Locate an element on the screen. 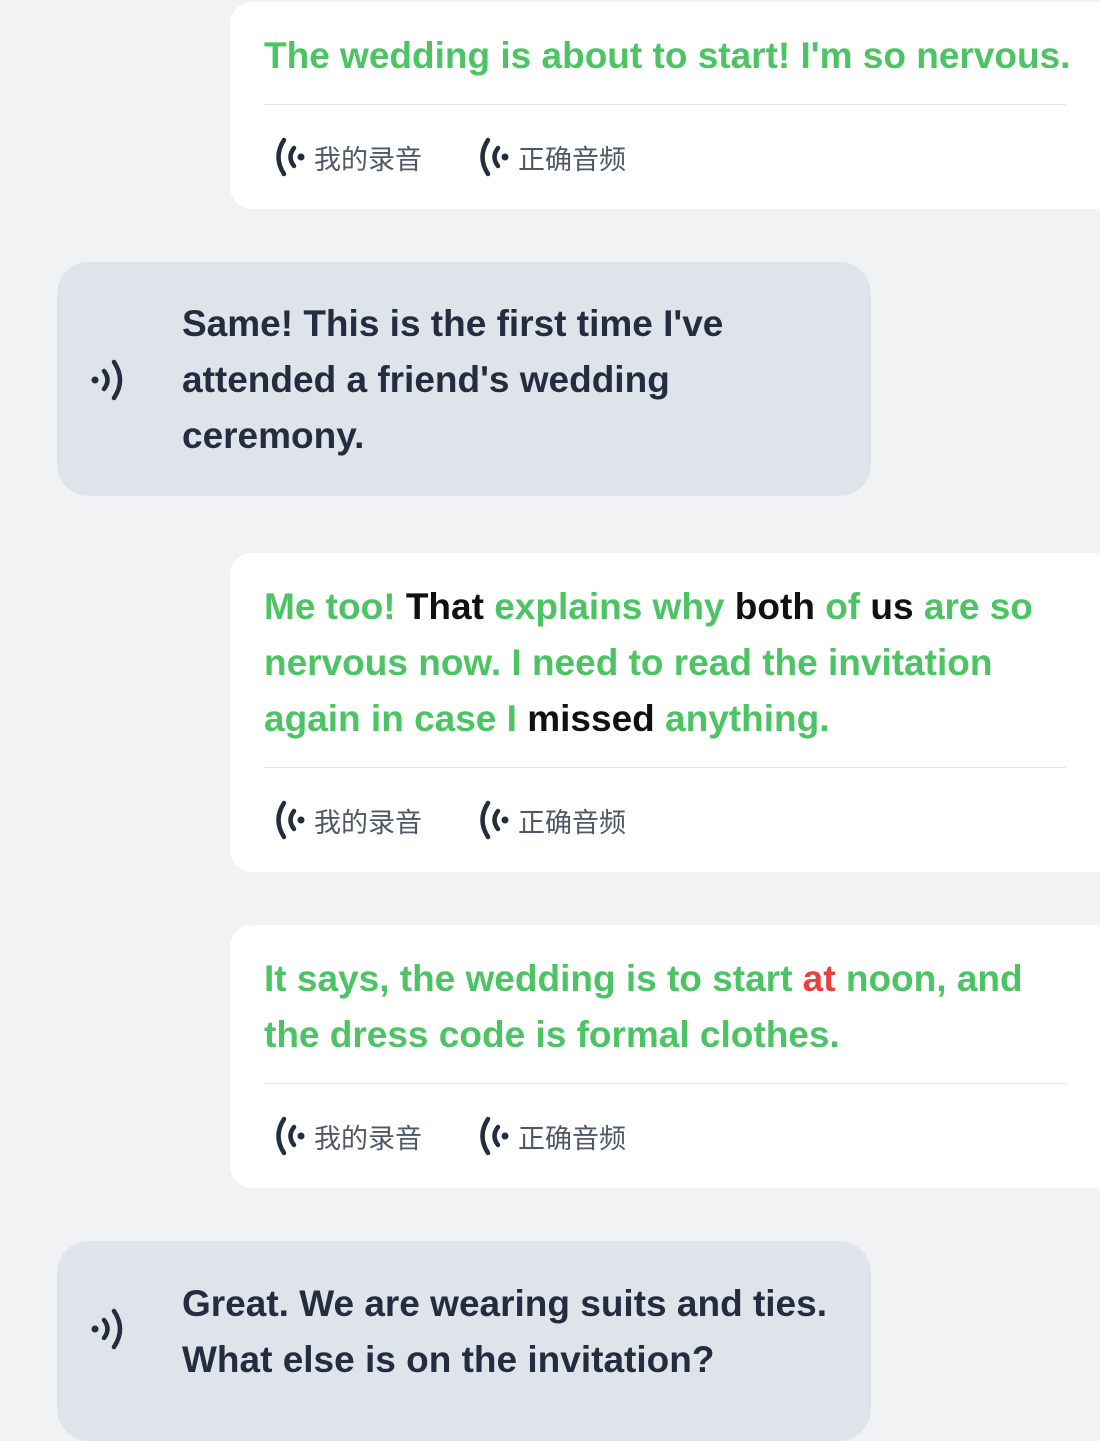 This screenshot has height=1441, width=1100. word-partial: That is located at coordinates (444, 606).